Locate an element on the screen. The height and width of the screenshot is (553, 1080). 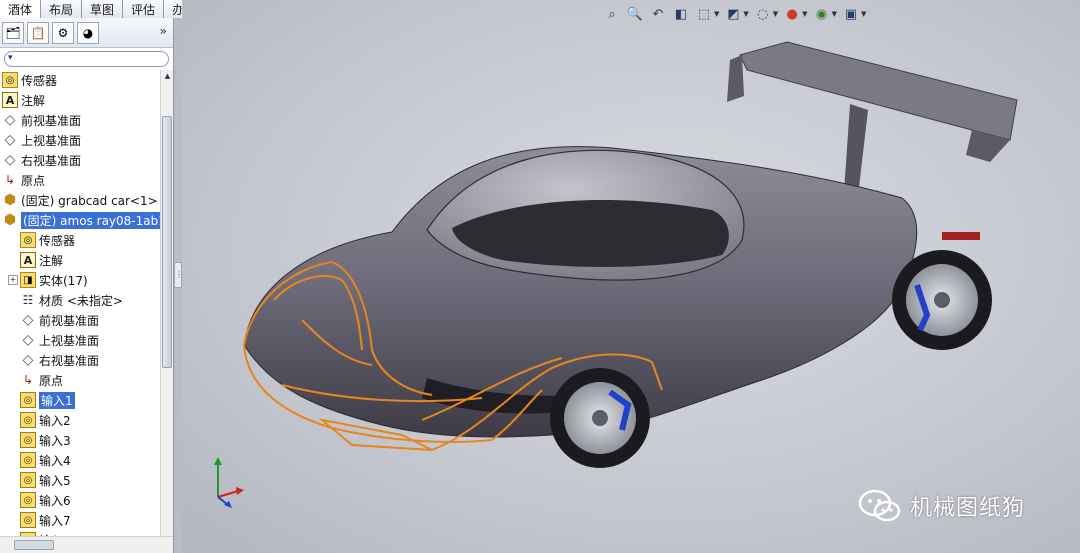
tree-item-label: 材质 <未指定> is located at coordinates (81, 300).